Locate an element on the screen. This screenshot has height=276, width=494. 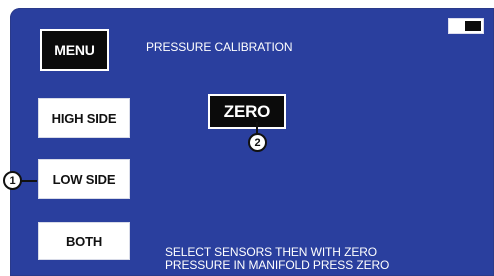
battery-icon is located at coordinates (466, 26).